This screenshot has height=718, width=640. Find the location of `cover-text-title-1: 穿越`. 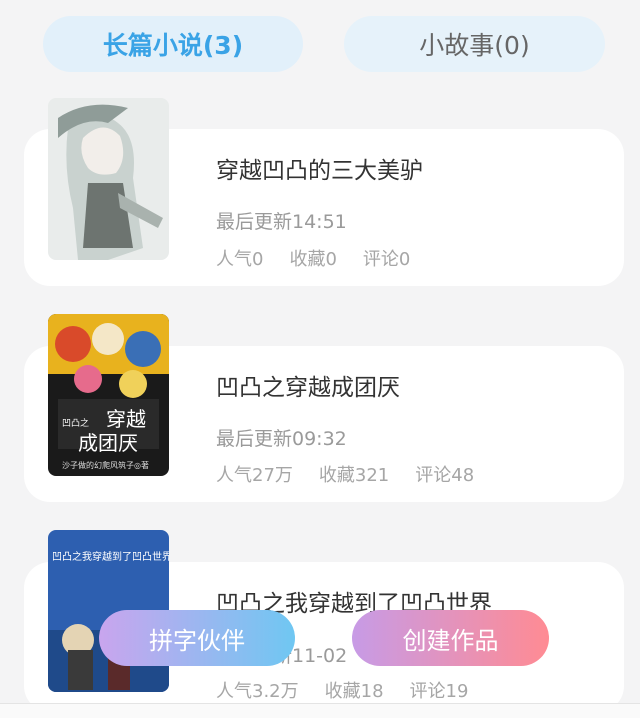

cover-text-title-1: 穿越 is located at coordinates (126, 419).